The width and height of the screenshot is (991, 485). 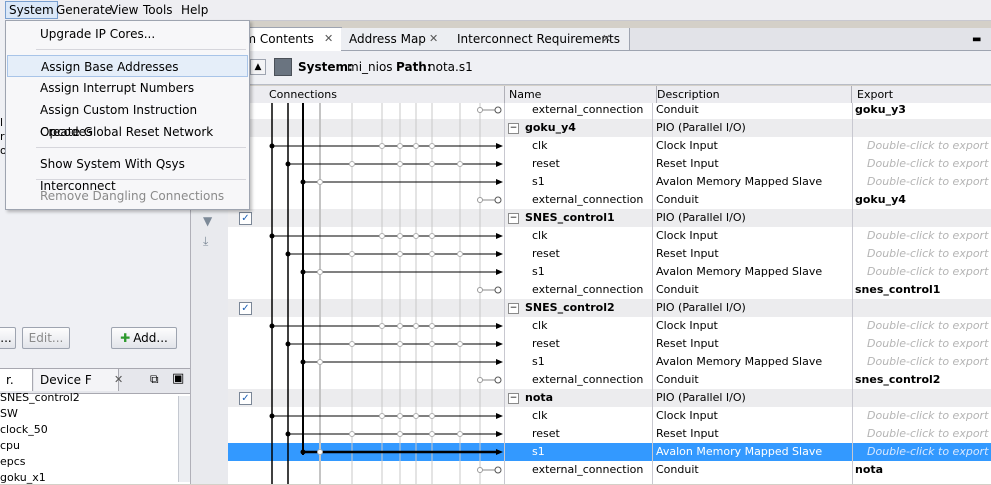 What do you see at coordinates (2, 122) in the screenshot?
I see `side-letter: l` at bounding box center [2, 122].